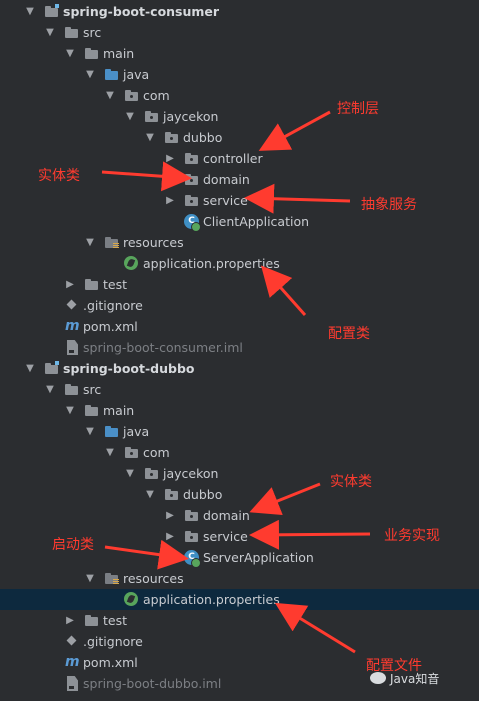 This screenshot has height=701, width=479. What do you see at coordinates (294, 130) in the screenshot?
I see `arrow-controller` at bounding box center [294, 130].